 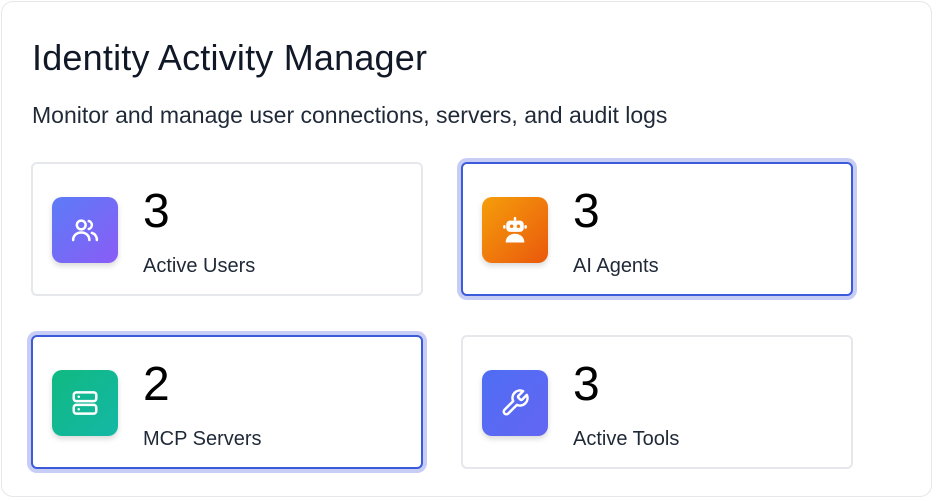 I want to click on stat-label: AI Agents, so click(x=616, y=266).